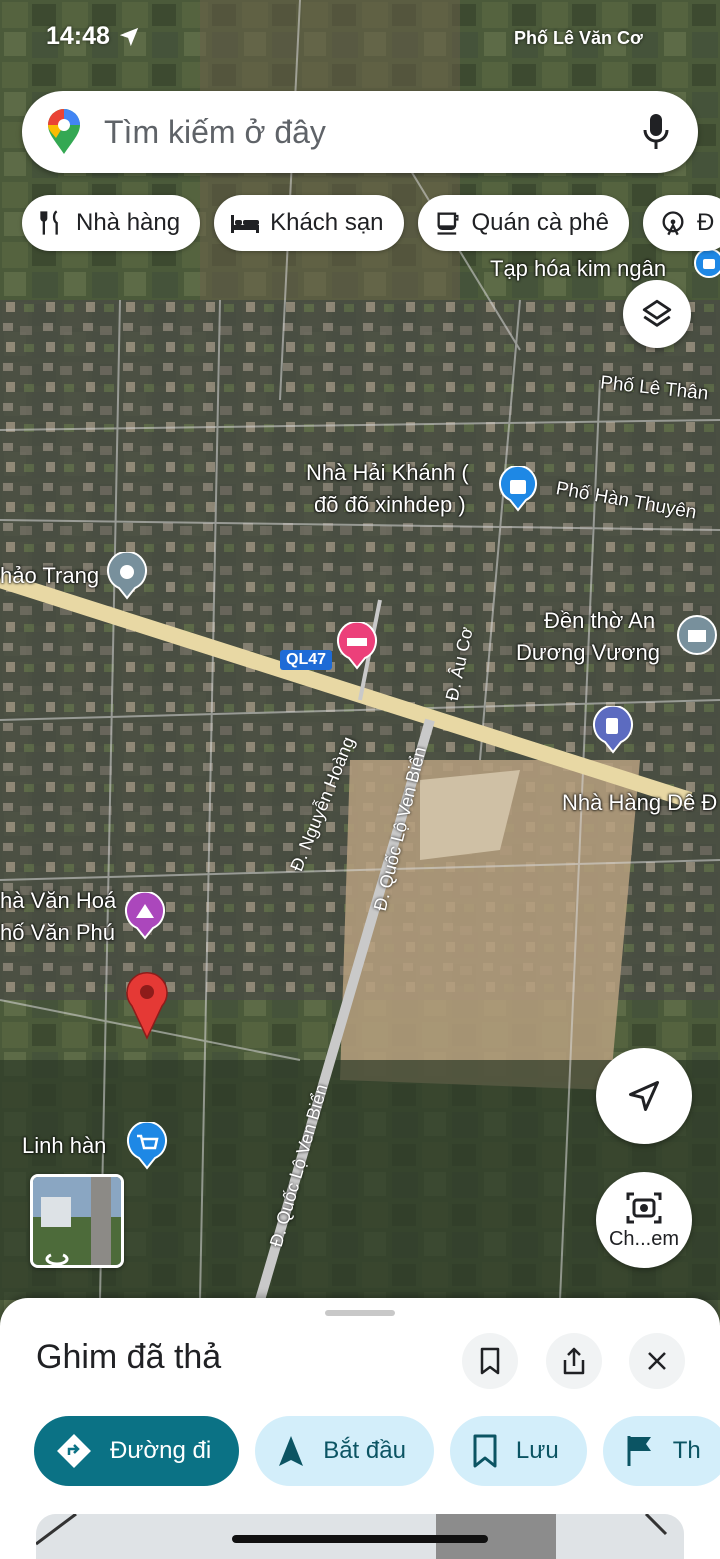 This screenshot has height=1559, width=720. I want to click on chip-coffee: Quán cà phê, so click(523, 223).